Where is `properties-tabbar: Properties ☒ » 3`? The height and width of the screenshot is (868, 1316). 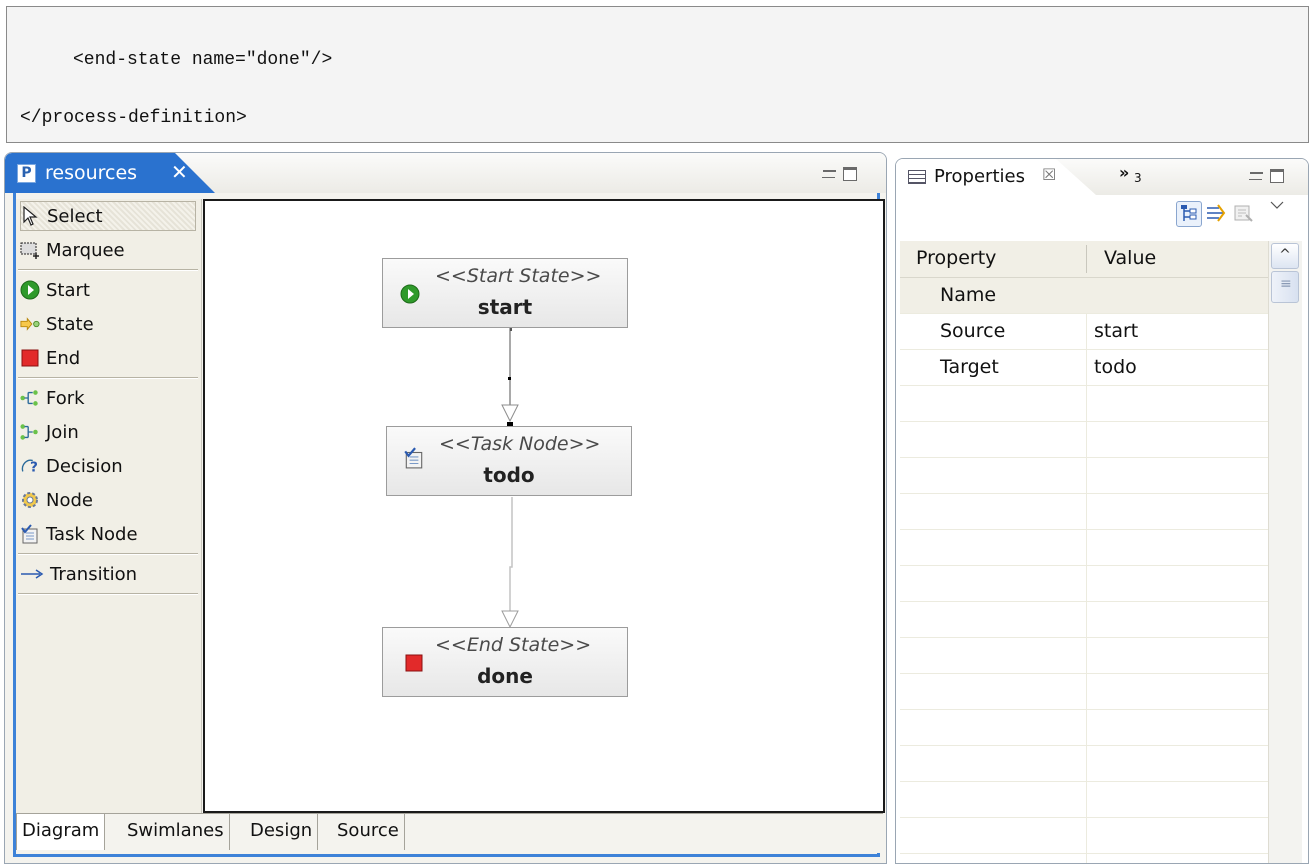
properties-tabbar: Properties ☒ » 3 is located at coordinates (1102, 177).